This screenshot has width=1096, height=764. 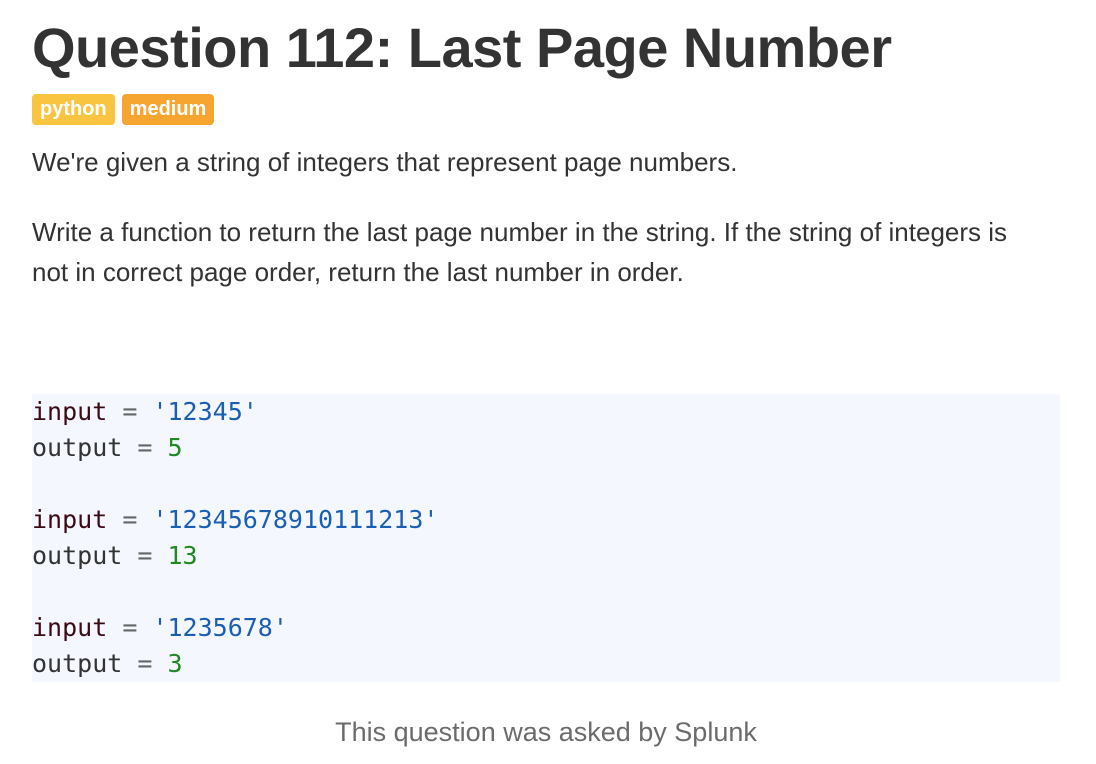 What do you see at coordinates (205, 411) in the screenshot?
I see `code-string: '12345'` at bounding box center [205, 411].